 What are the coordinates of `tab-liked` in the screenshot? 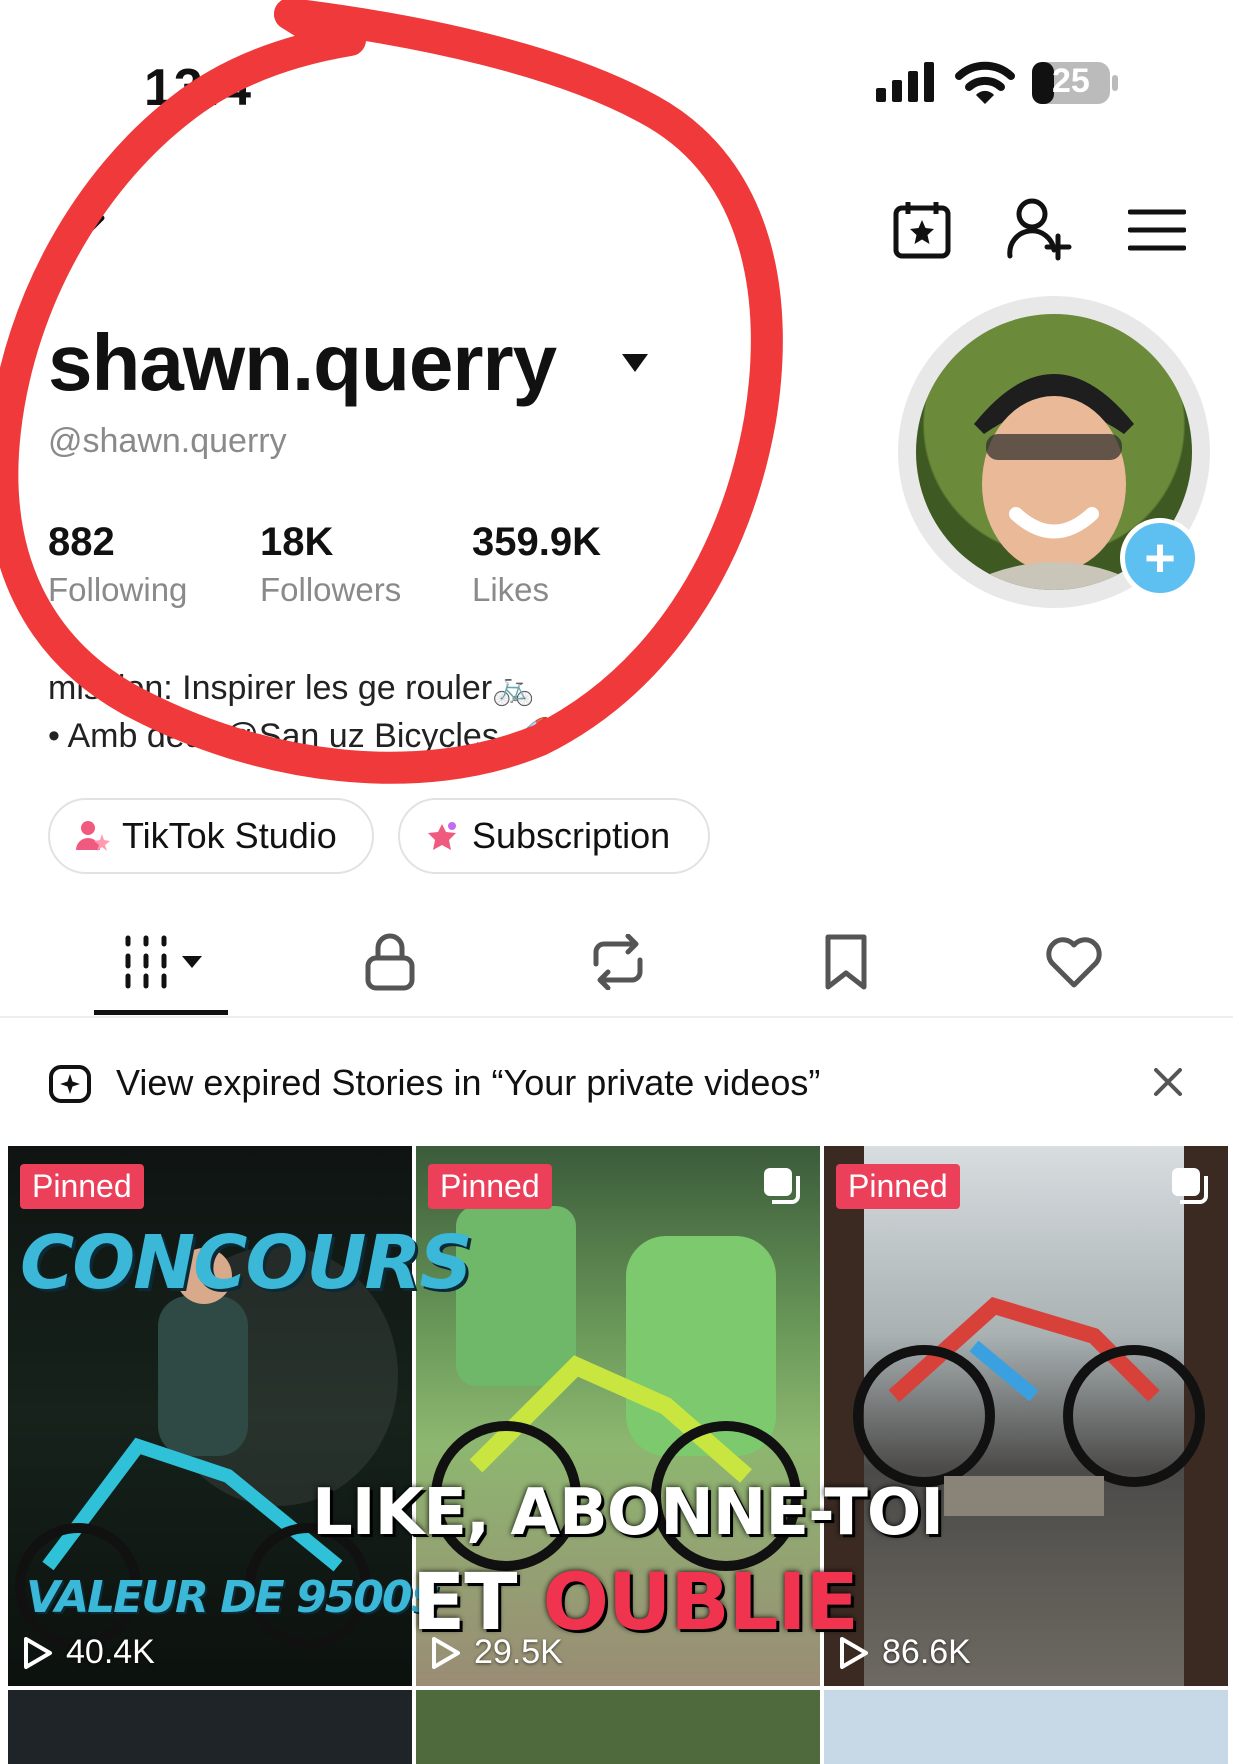 It's located at (1074, 962).